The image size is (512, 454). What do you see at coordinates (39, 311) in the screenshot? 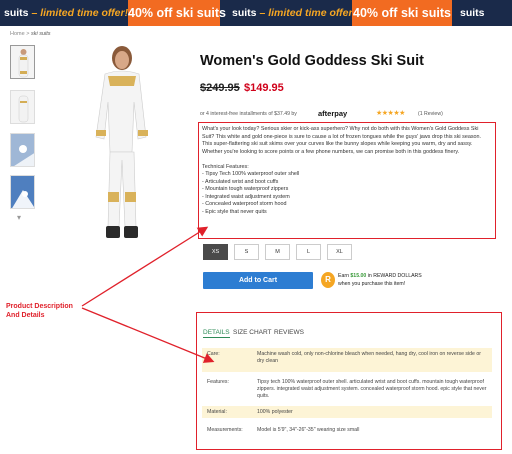
I see `annotation-label: Product Description And Details` at bounding box center [39, 311].